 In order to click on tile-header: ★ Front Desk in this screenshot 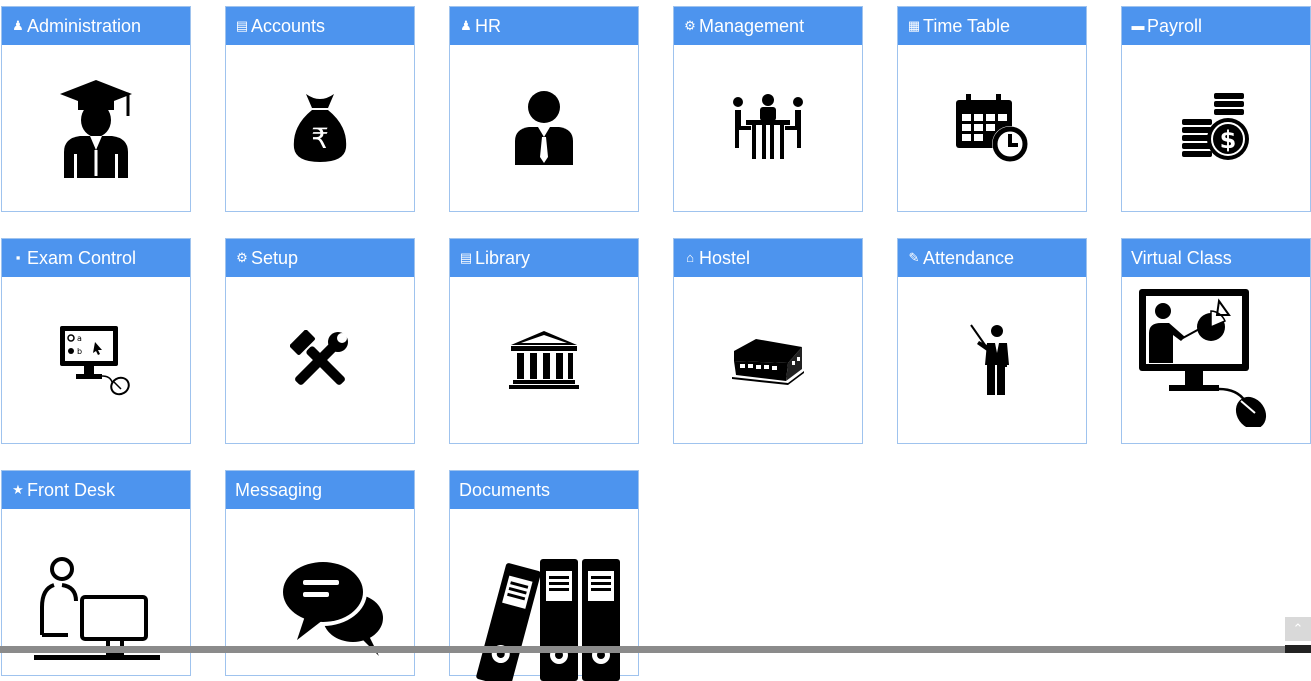, I will do `click(96, 490)`.